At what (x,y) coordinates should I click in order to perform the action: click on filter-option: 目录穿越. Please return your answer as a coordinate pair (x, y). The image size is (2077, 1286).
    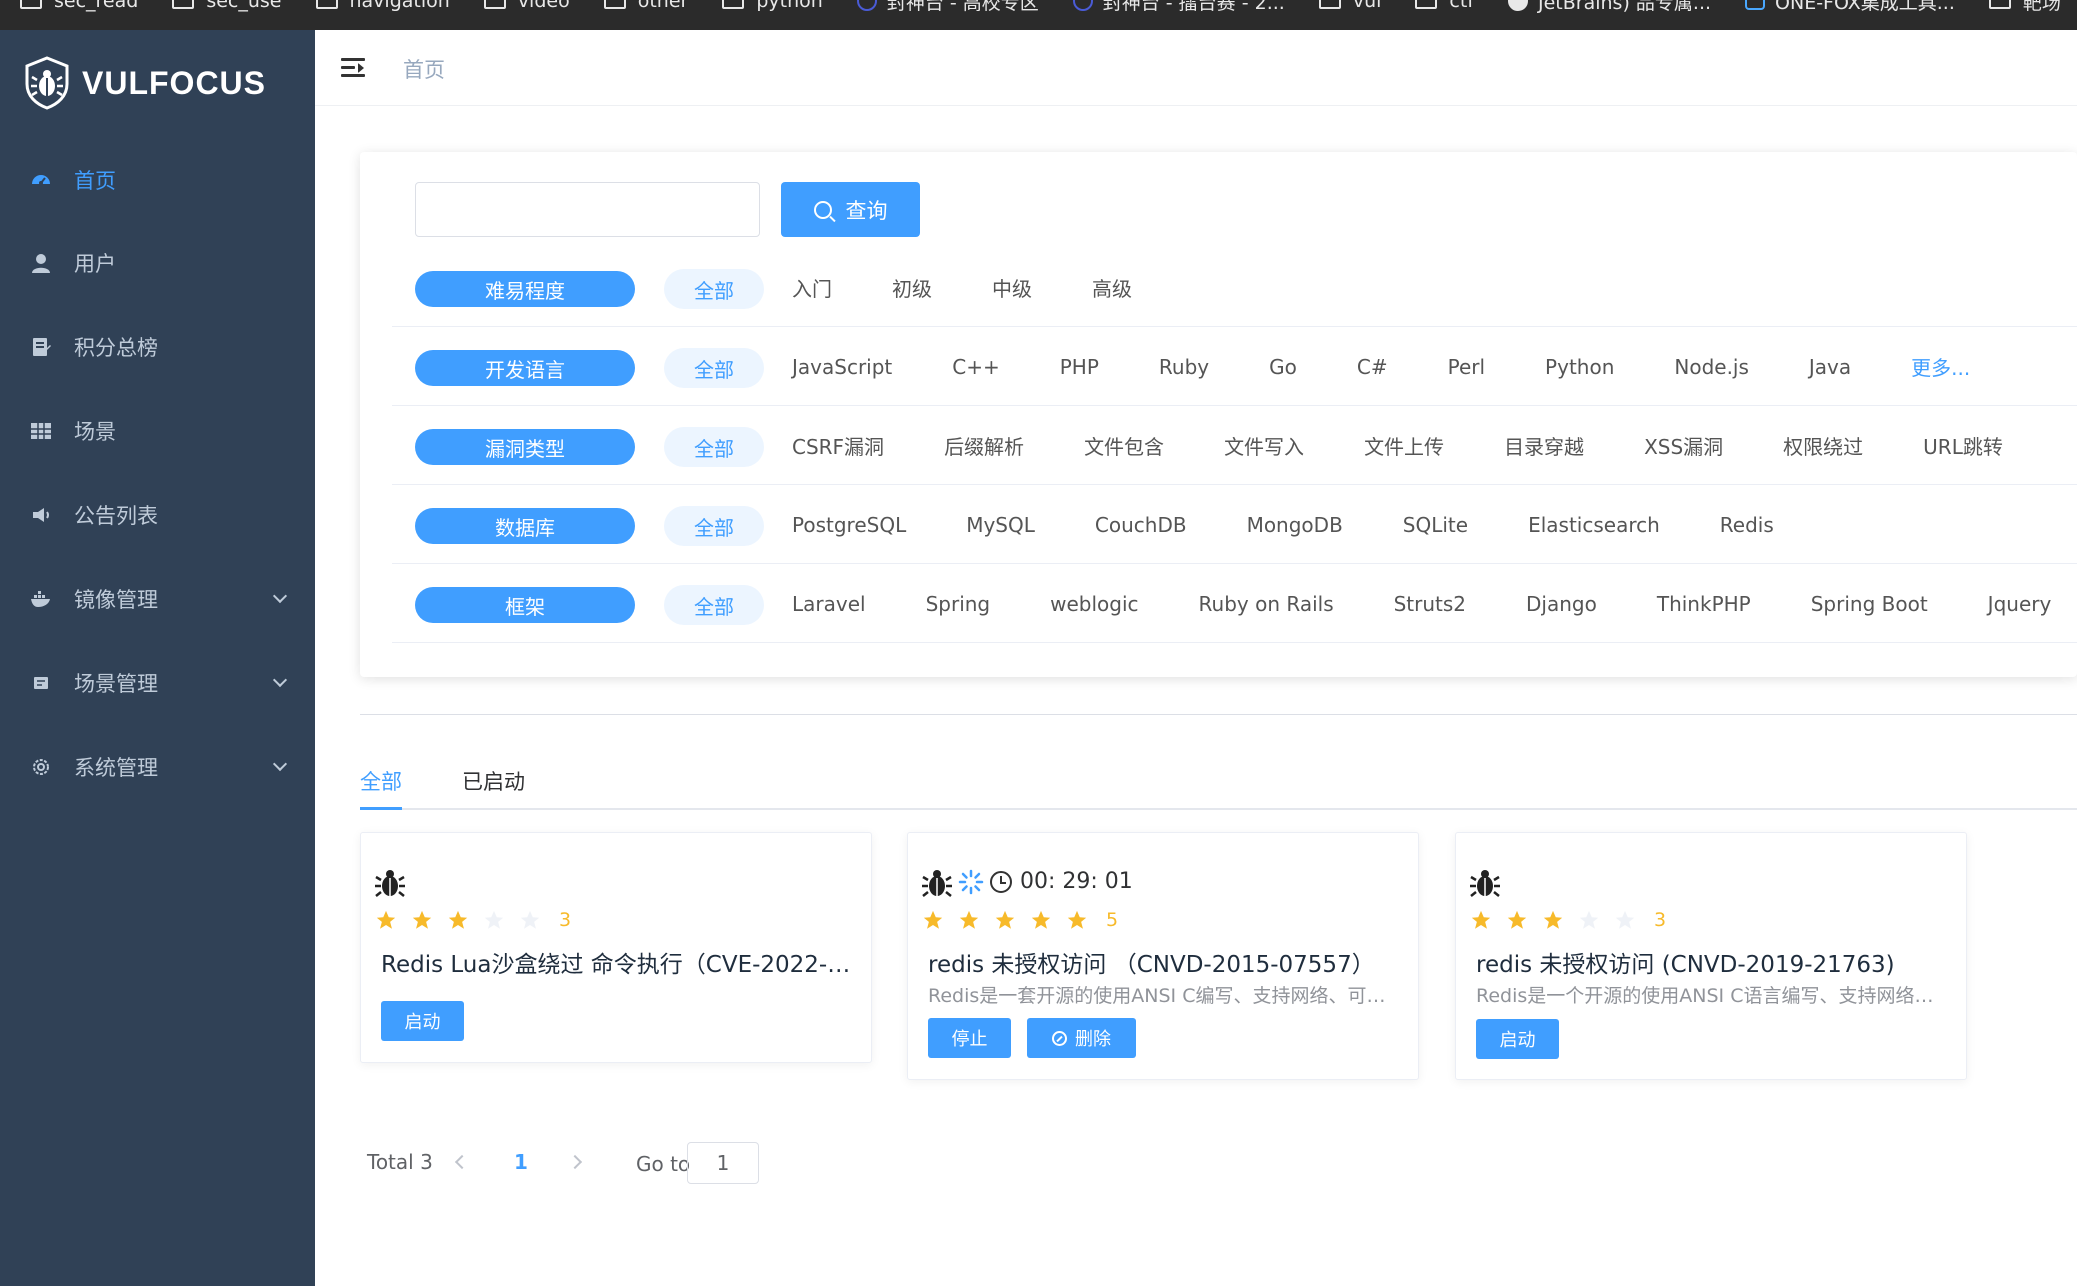
    Looking at the image, I should click on (1544, 445).